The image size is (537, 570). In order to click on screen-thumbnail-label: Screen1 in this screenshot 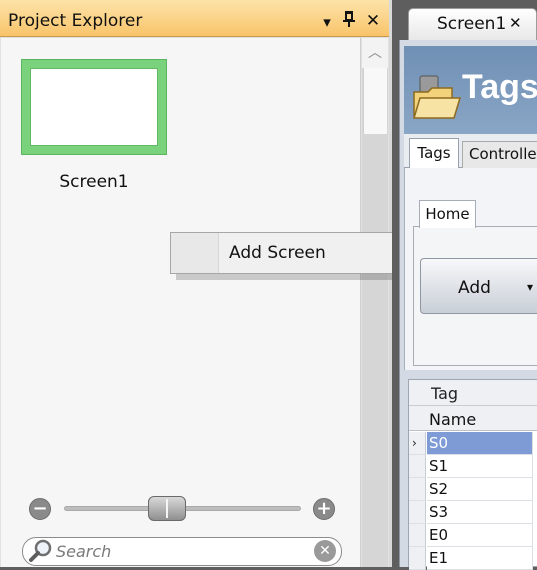, I will do `click(94, 182)`.